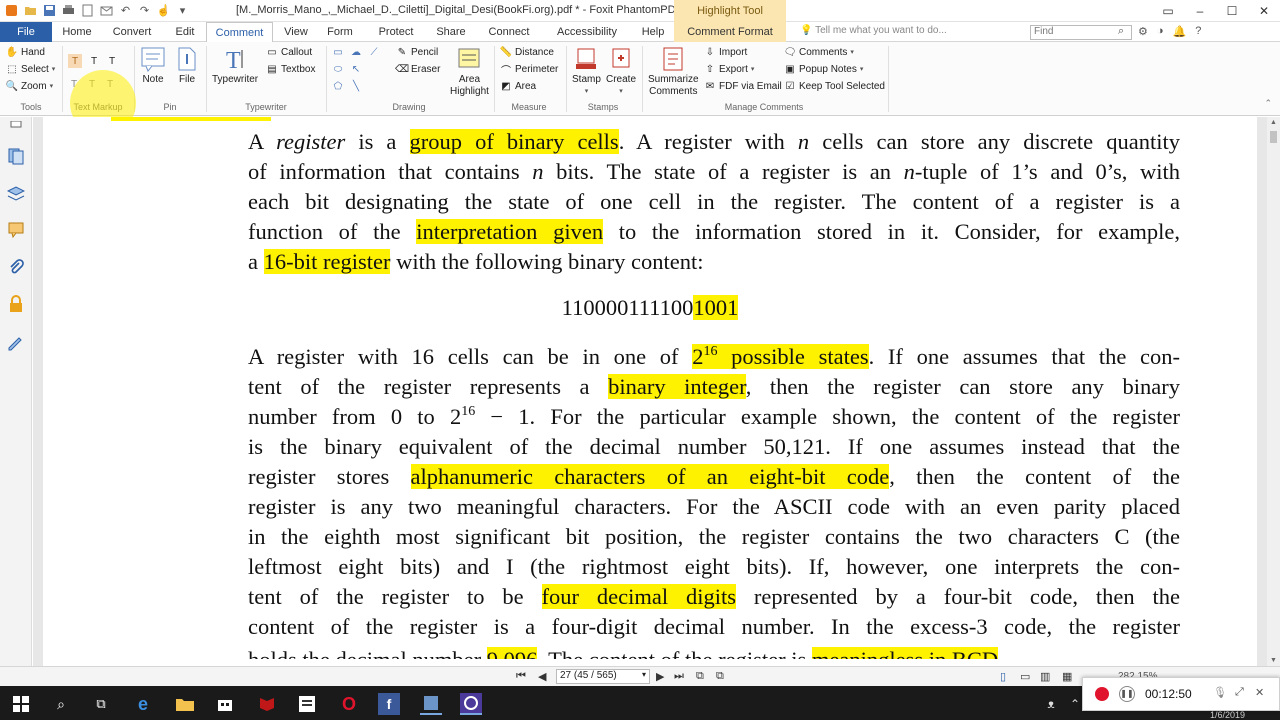 The image size is (1280, 720). I want to click on eraser-tool: ⌫ Eraser, so click(418, 69).